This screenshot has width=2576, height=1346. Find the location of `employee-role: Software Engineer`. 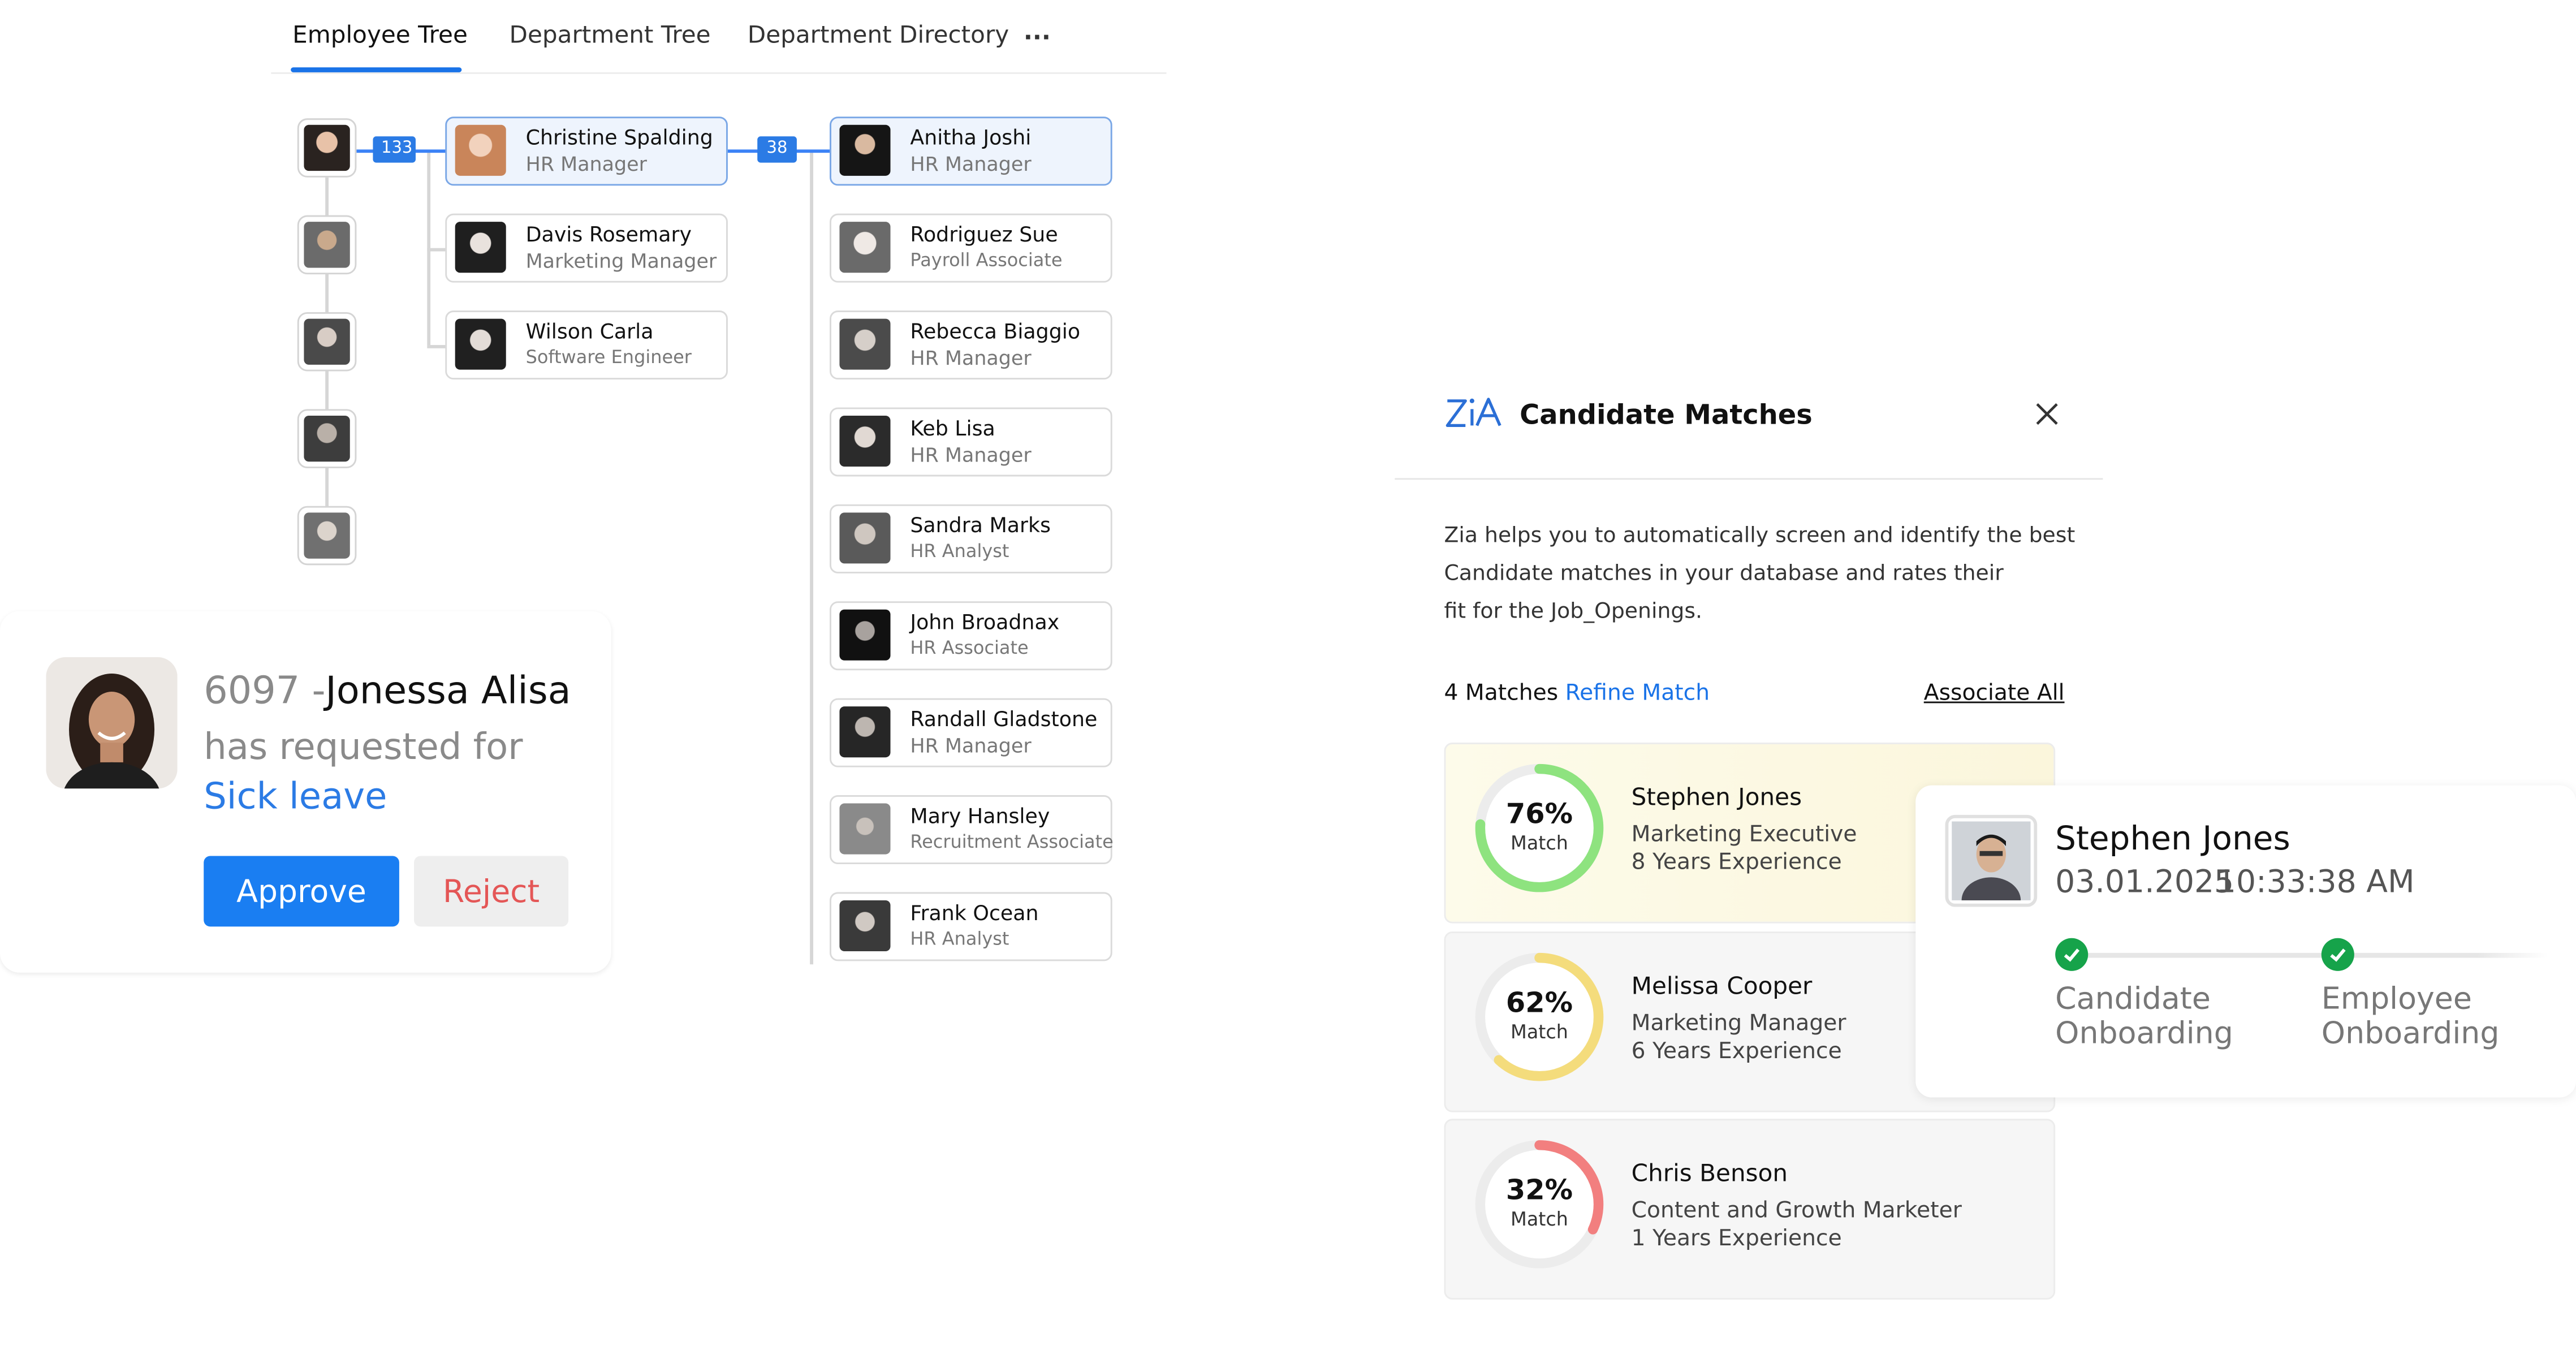

employee-role: Software Engineer is located at coordinates (608, 357).